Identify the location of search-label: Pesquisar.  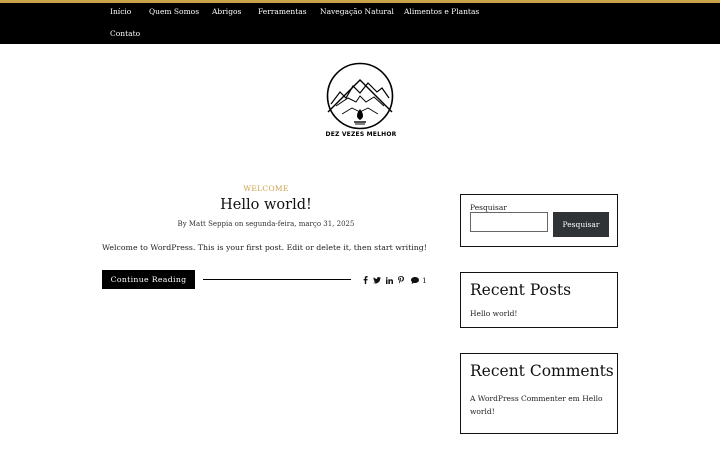
(488, 207).